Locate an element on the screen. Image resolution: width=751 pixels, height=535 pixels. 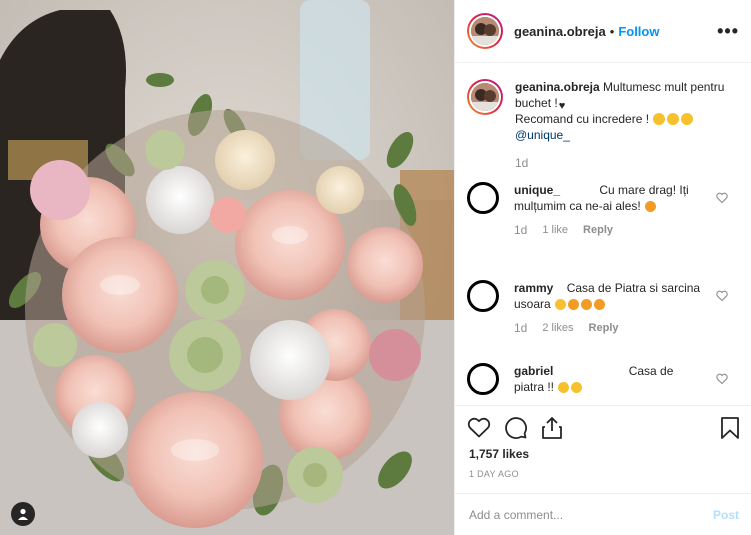
clap-emoji-icon is located at coordinates (659, 119).